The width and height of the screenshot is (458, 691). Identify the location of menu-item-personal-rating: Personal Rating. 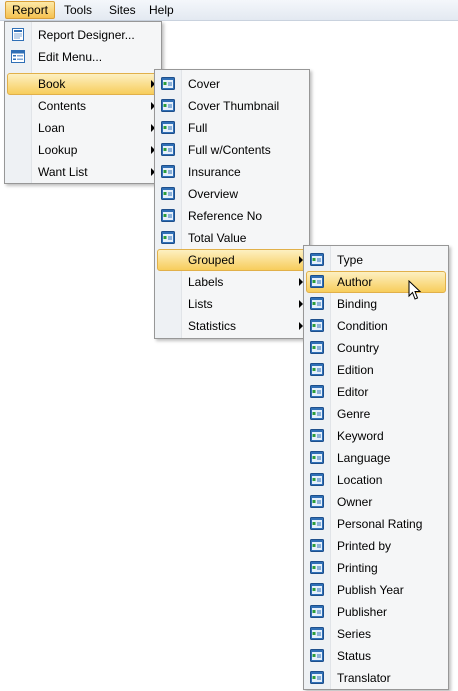
(376, 524).